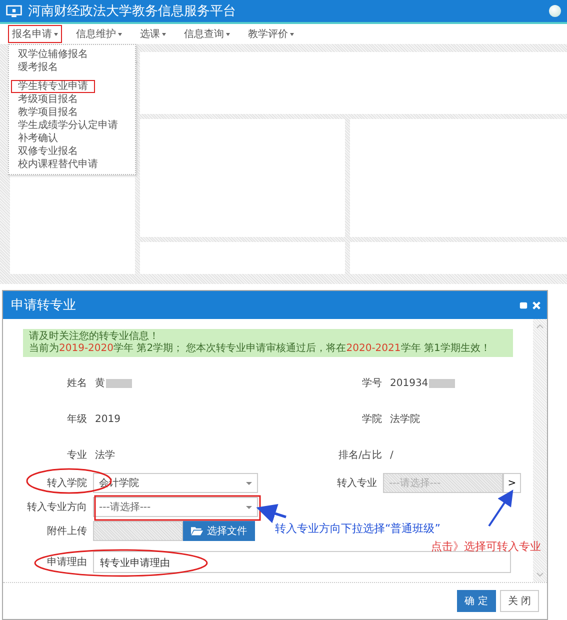 This screenshot has height=620, width=567. I want to click on user-avatar-icon, so click(555, 11).